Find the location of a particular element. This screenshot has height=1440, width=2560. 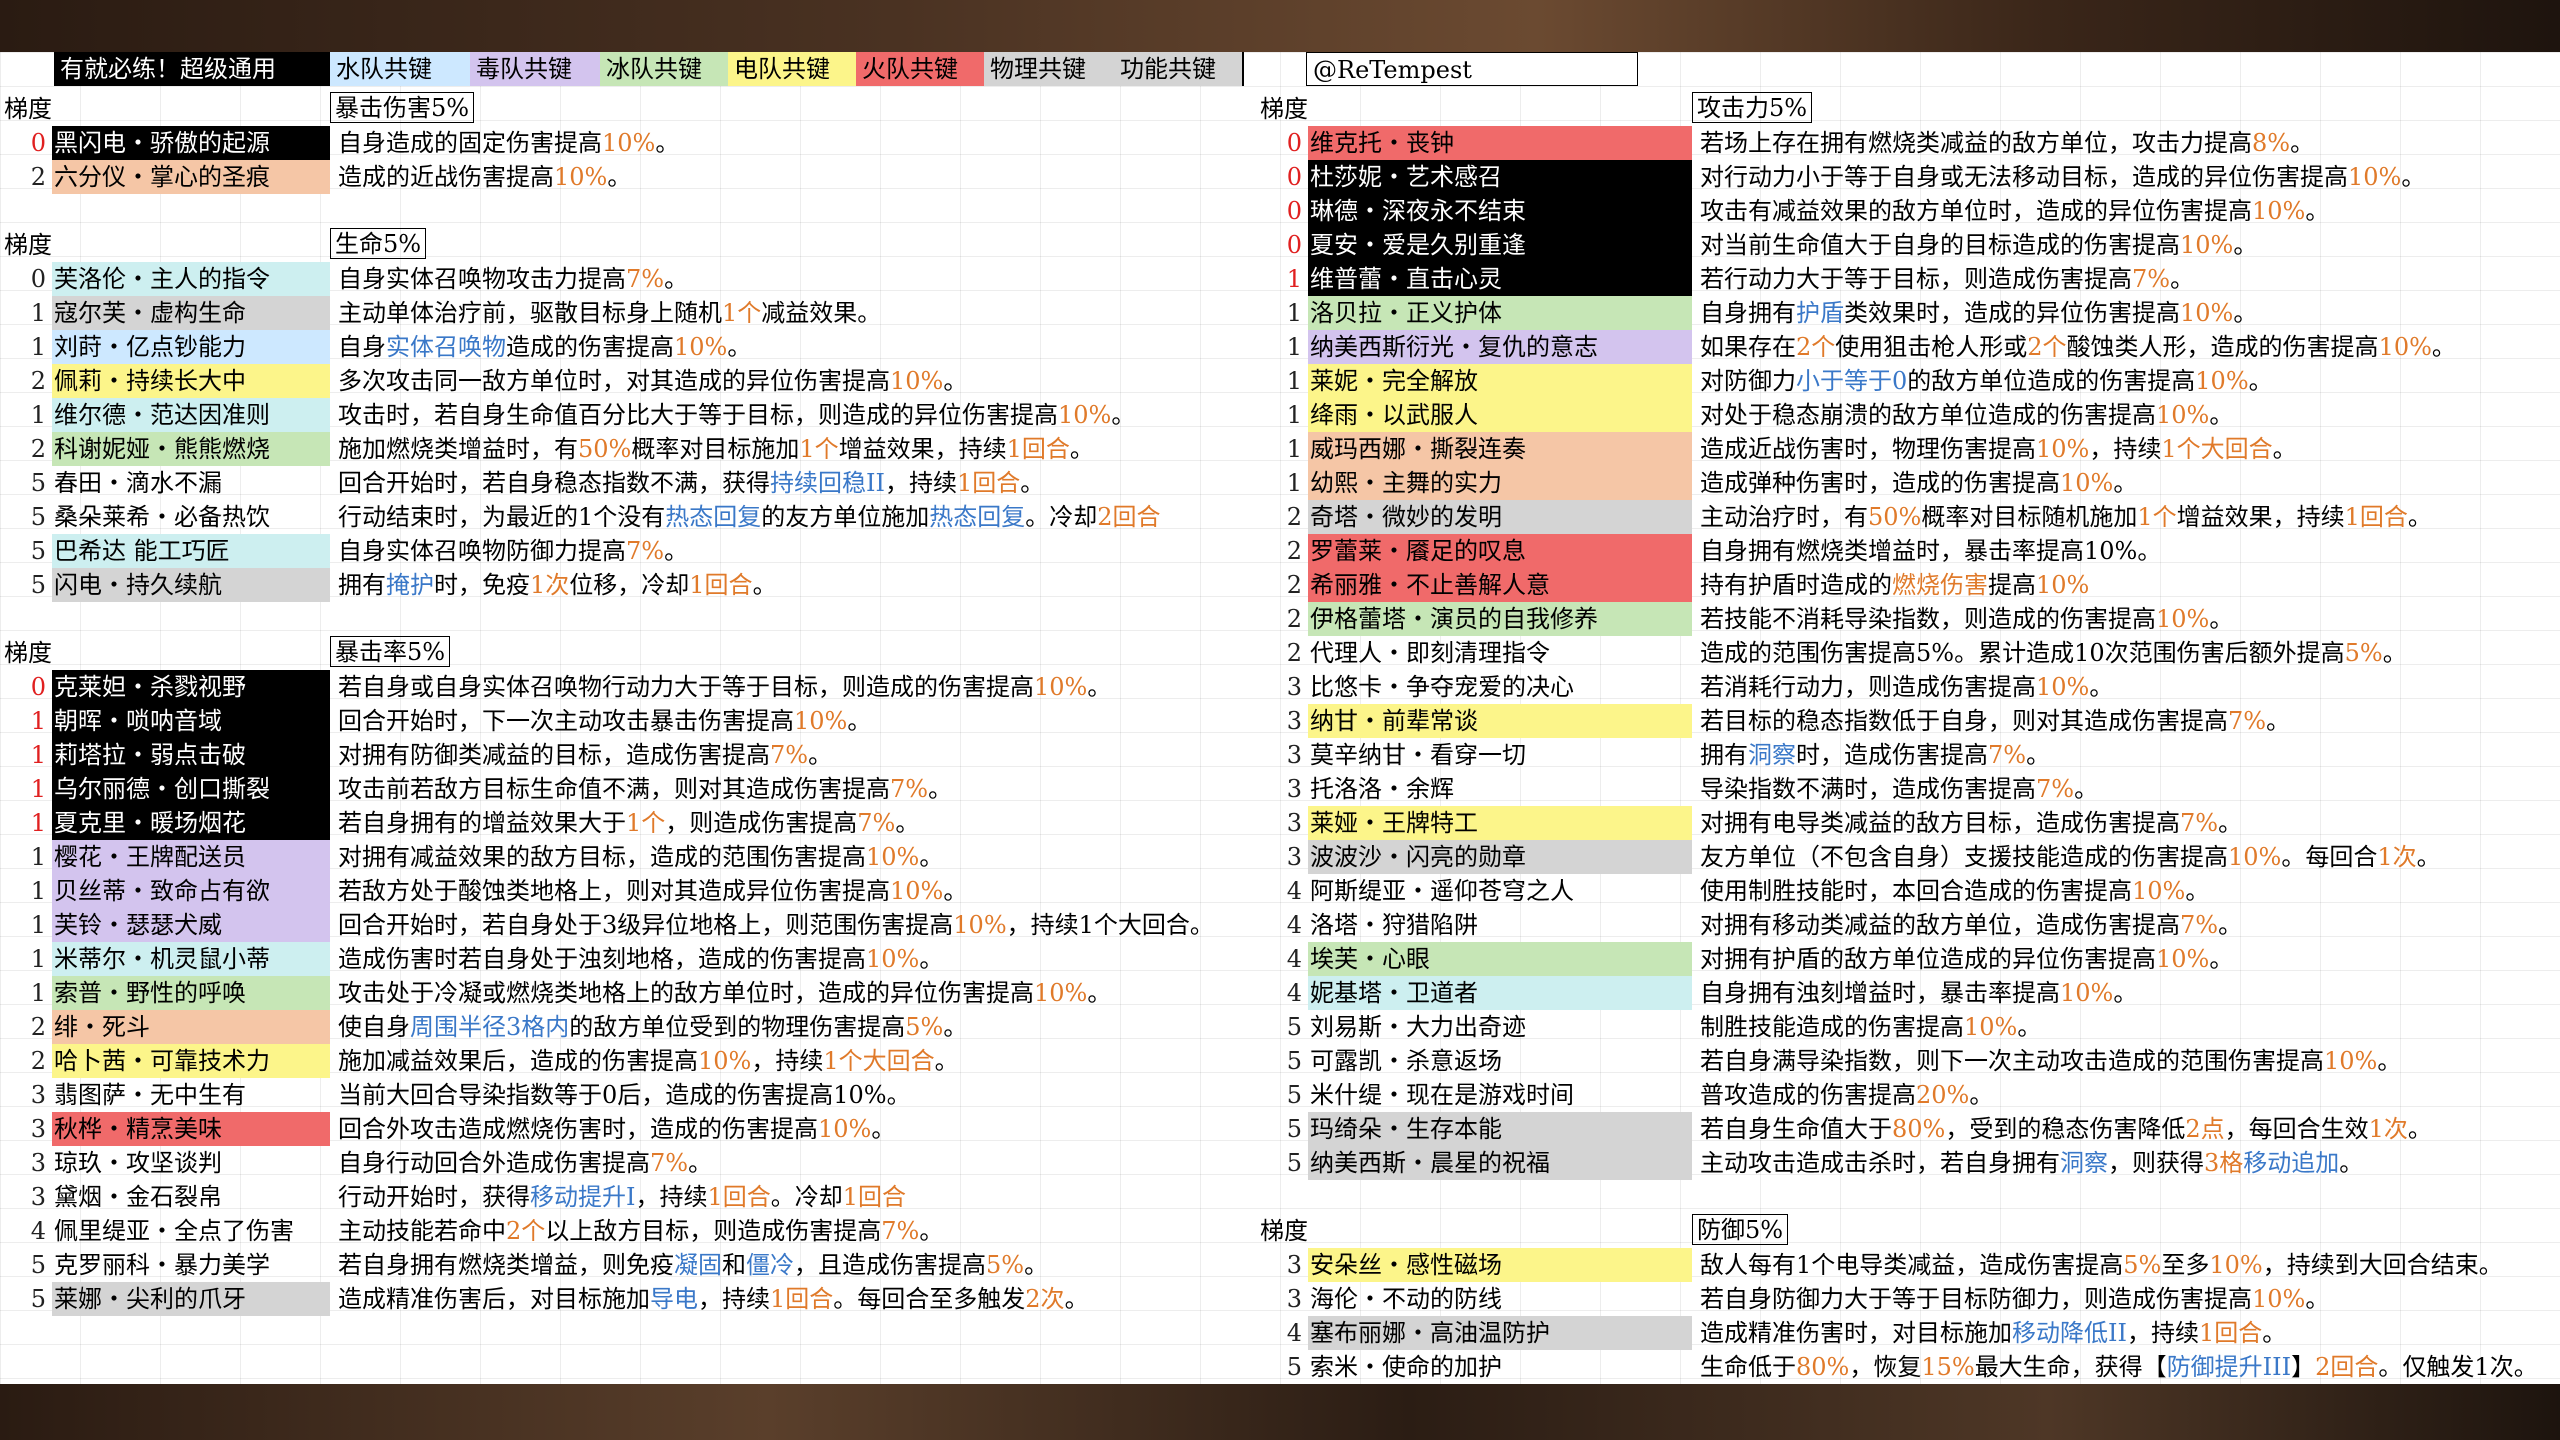

key-name: 索普・野性的呼唤 is located at coordinates (191, 993).